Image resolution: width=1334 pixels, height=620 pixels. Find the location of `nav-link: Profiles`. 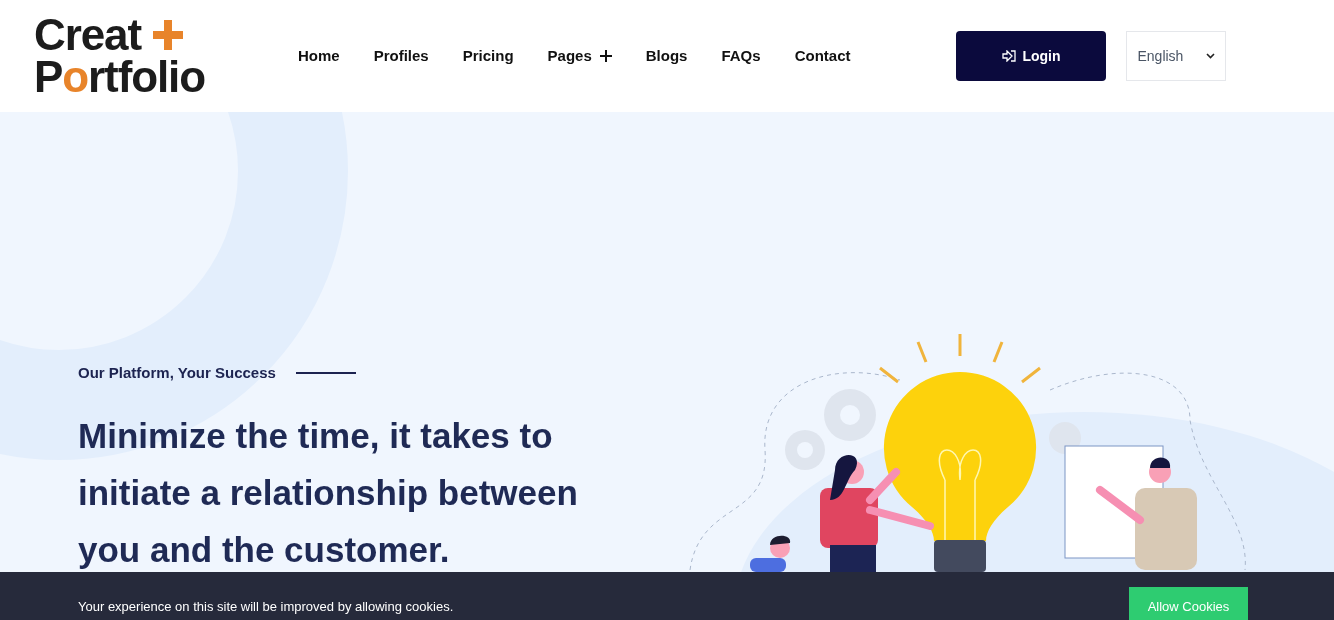

nav-link: Profiles is located at coordinates (401, 56).